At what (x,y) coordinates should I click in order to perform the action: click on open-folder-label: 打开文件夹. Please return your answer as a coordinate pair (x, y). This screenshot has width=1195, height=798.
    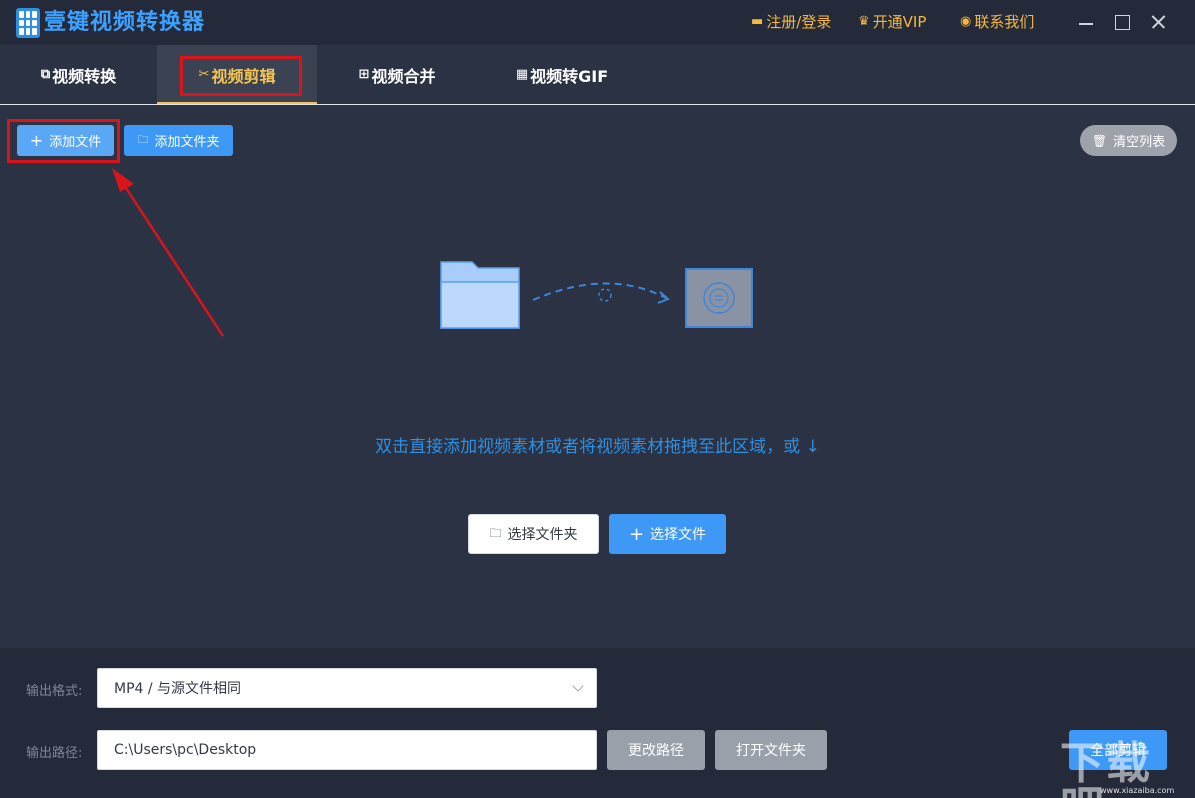
    Looking at the image, I should click on (771, 751).